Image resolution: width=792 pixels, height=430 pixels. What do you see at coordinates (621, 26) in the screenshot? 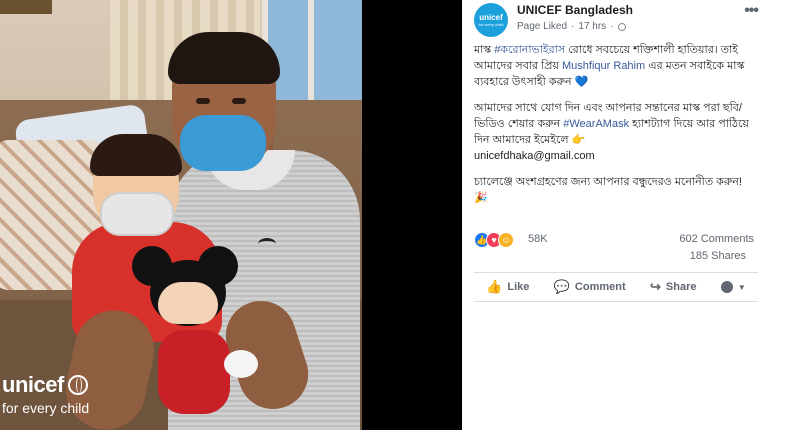
I see `public-globe-icon` at bounding box center [621, 26].